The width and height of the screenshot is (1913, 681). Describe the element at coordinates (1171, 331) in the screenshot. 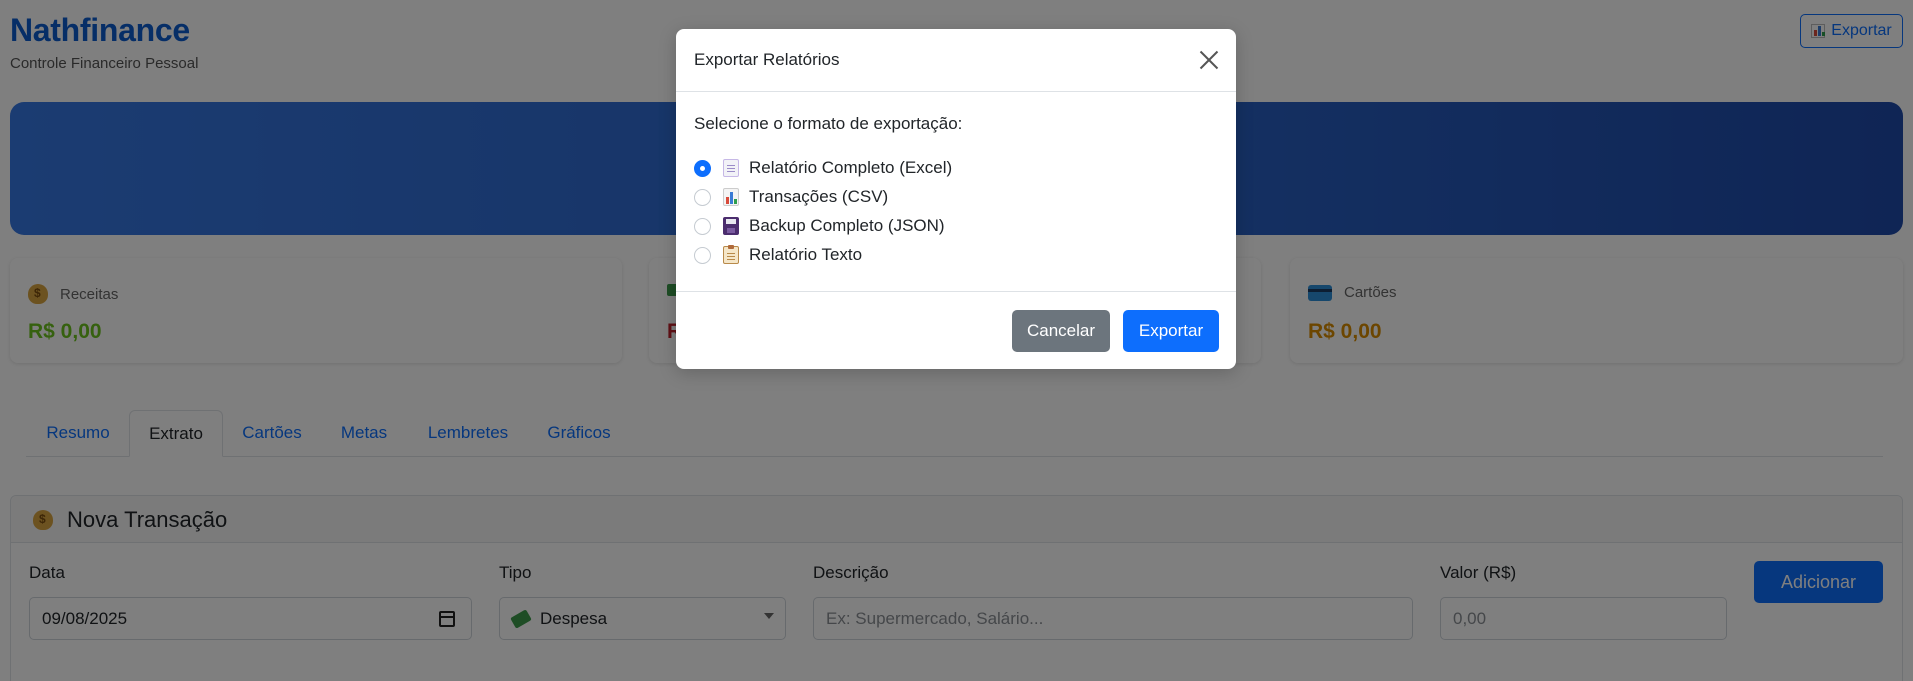

I see `export-button: Exportar` at that location.